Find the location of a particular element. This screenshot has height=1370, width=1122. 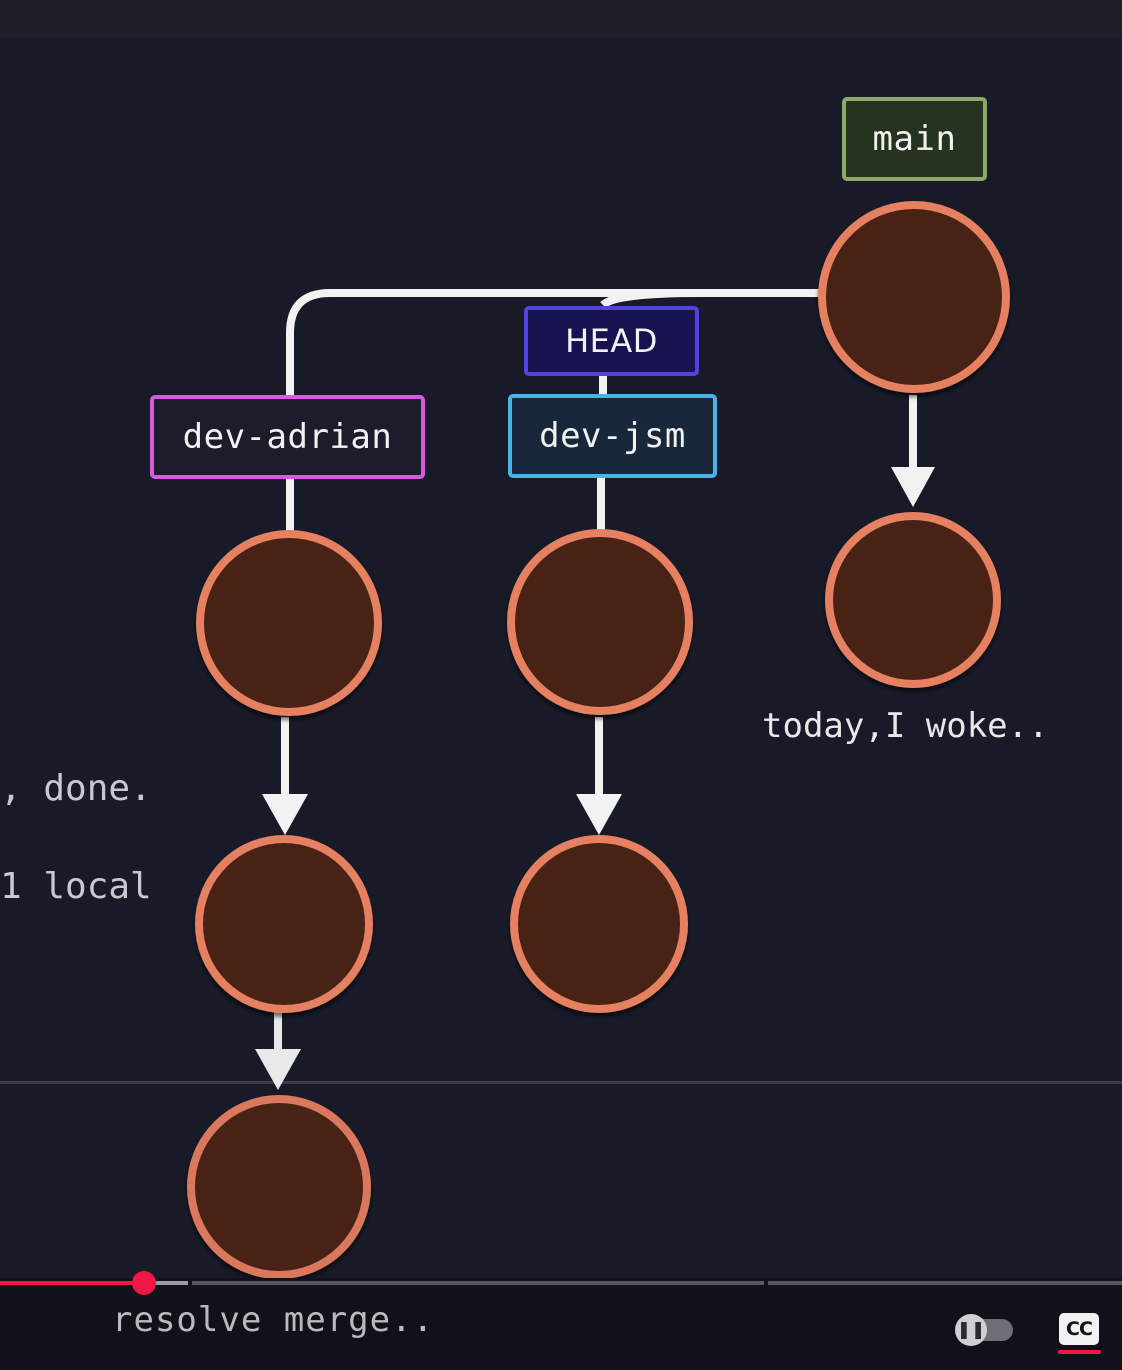

progress-scrubber-handle is located at coordinates (143, 1283).